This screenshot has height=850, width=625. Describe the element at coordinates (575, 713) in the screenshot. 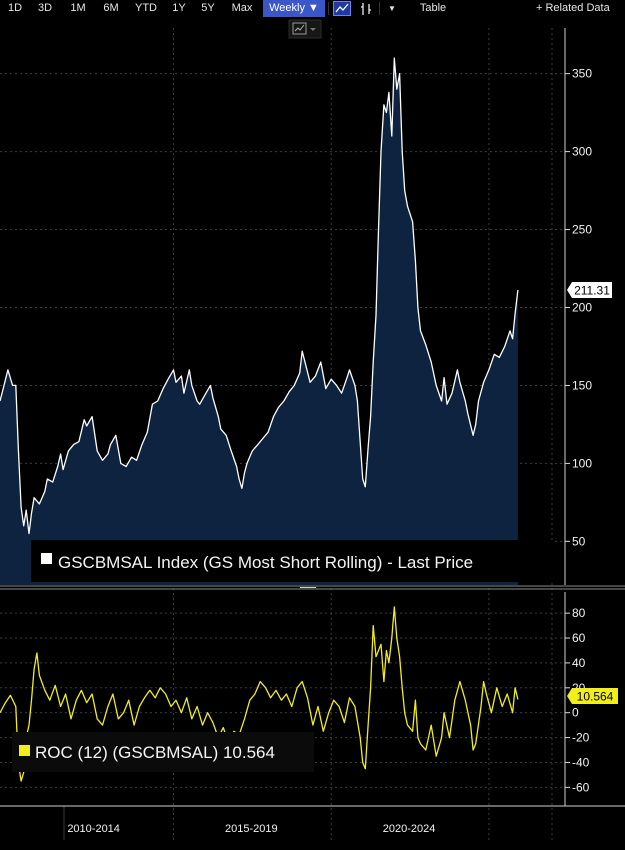

I see `roc-tick-label: 0` at that location.